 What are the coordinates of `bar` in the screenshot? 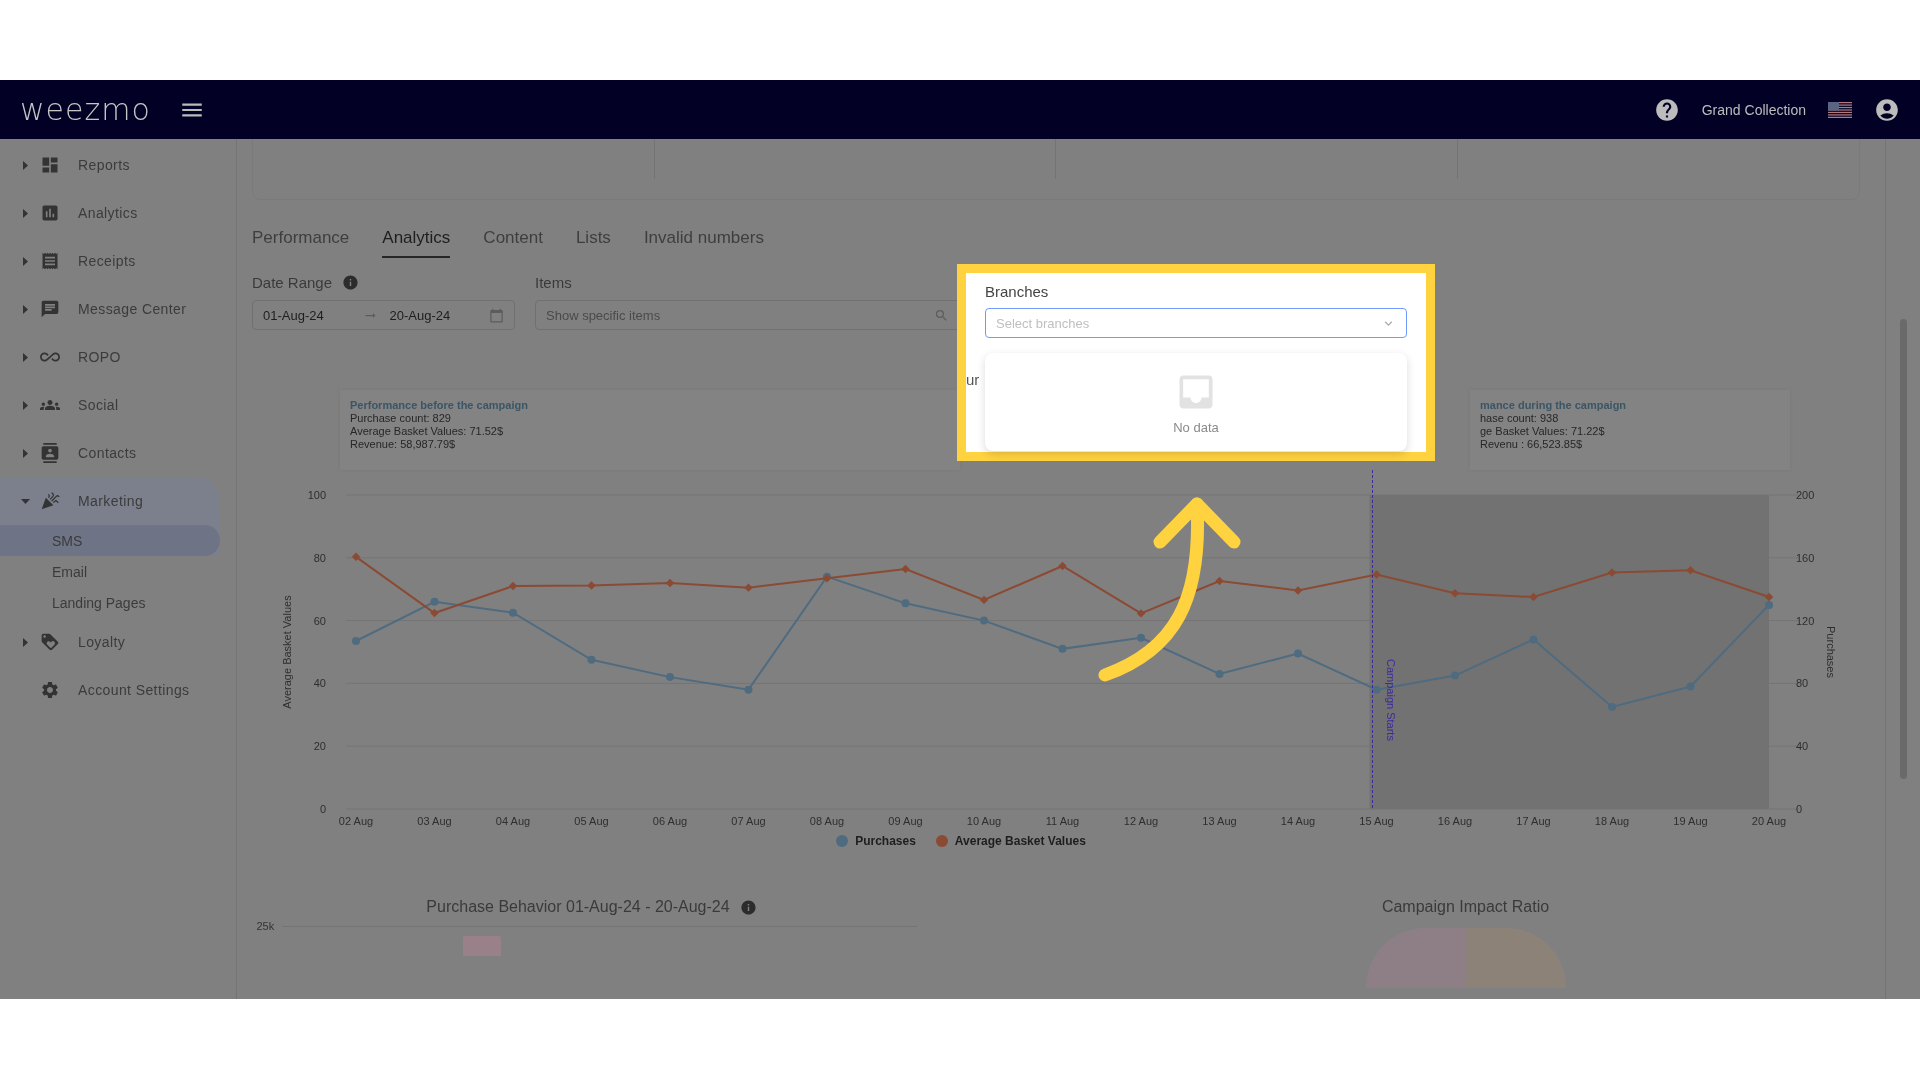 It's located at (481, 946).